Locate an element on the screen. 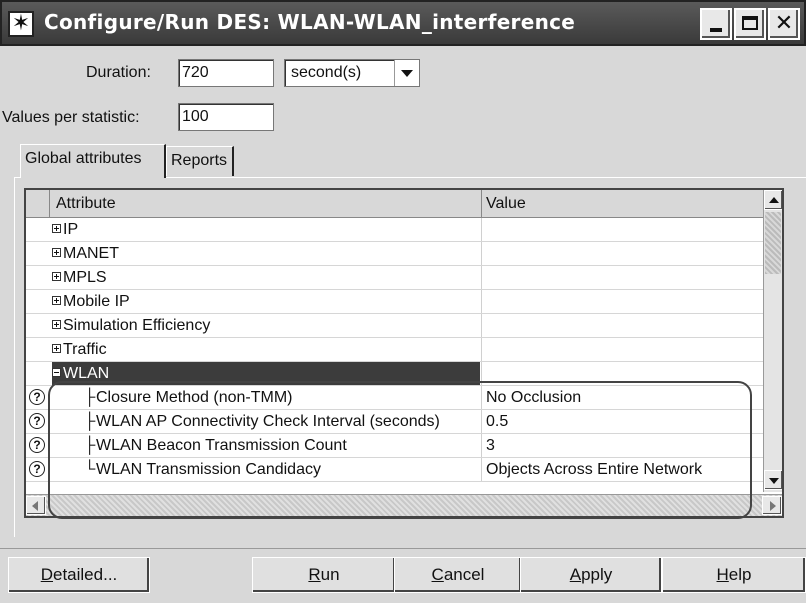  scroll-up-button is located at coordinates (773, 200).